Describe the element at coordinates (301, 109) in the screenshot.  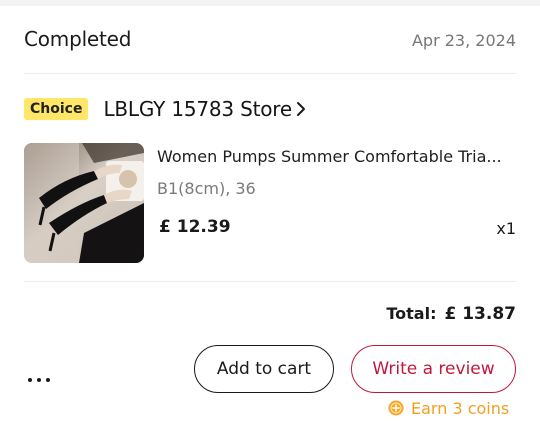
I see `chevron-right-icon` at that location.